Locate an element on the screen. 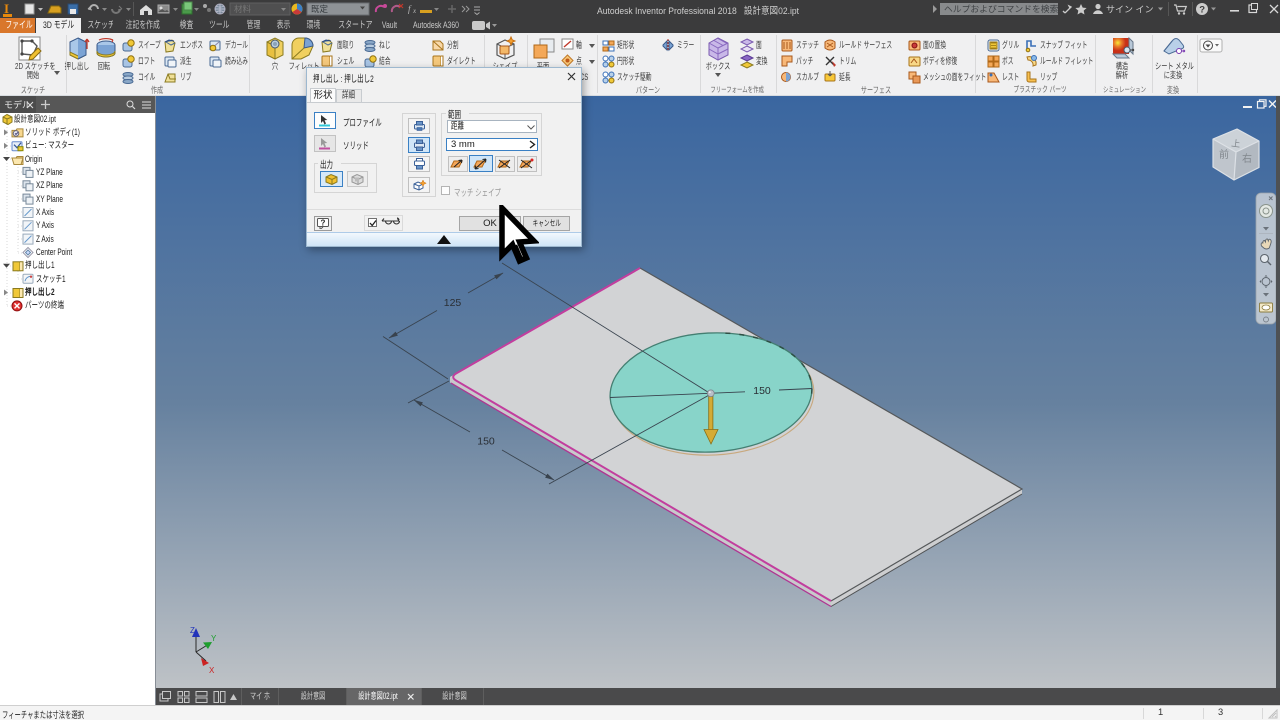 Image resolution: width=1280 pixels, height=720 pixels. svg-text: X is located at coordinates (212, 670).